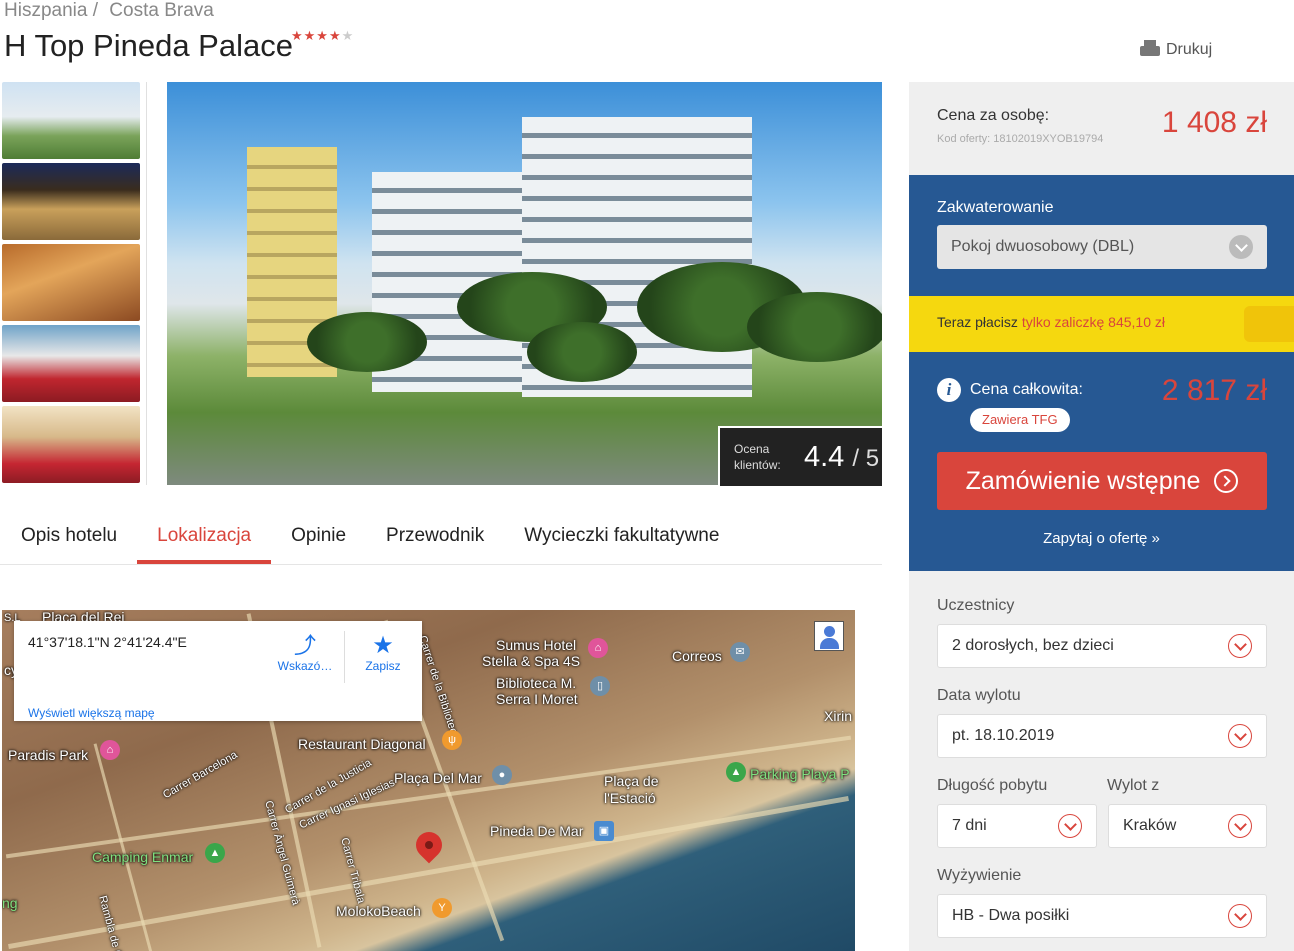 The height and width of the screenshot is (951, 1294). What do you see at coordinates (736, 772) in the screenshot?
I see `park-poi-icon: ▲` at bounding box center [736, 772].